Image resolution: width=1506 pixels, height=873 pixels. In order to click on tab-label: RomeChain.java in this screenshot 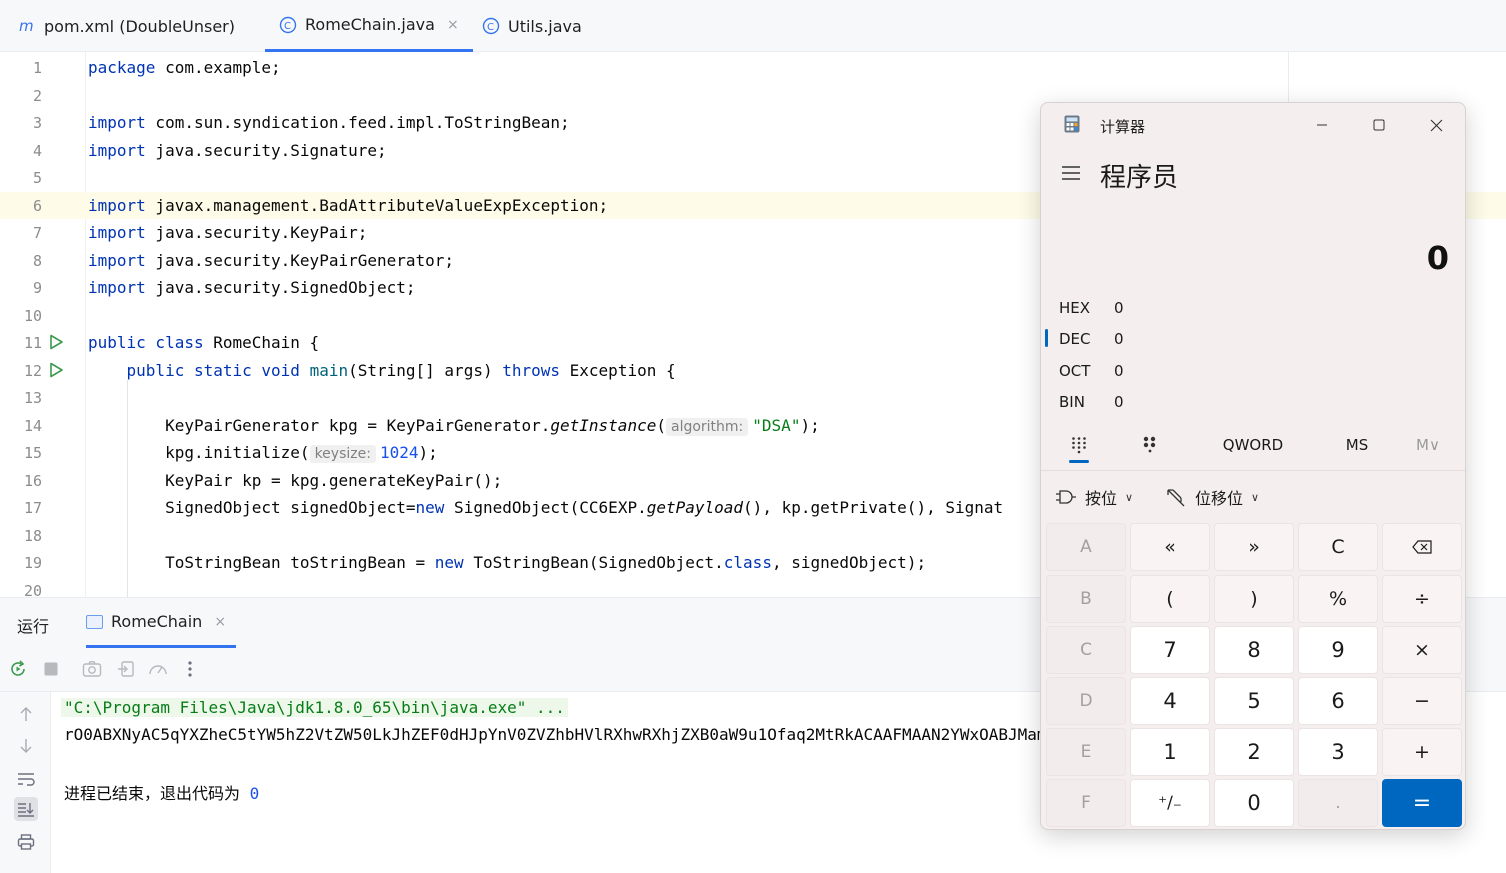, I will do `click(370, 24)`.